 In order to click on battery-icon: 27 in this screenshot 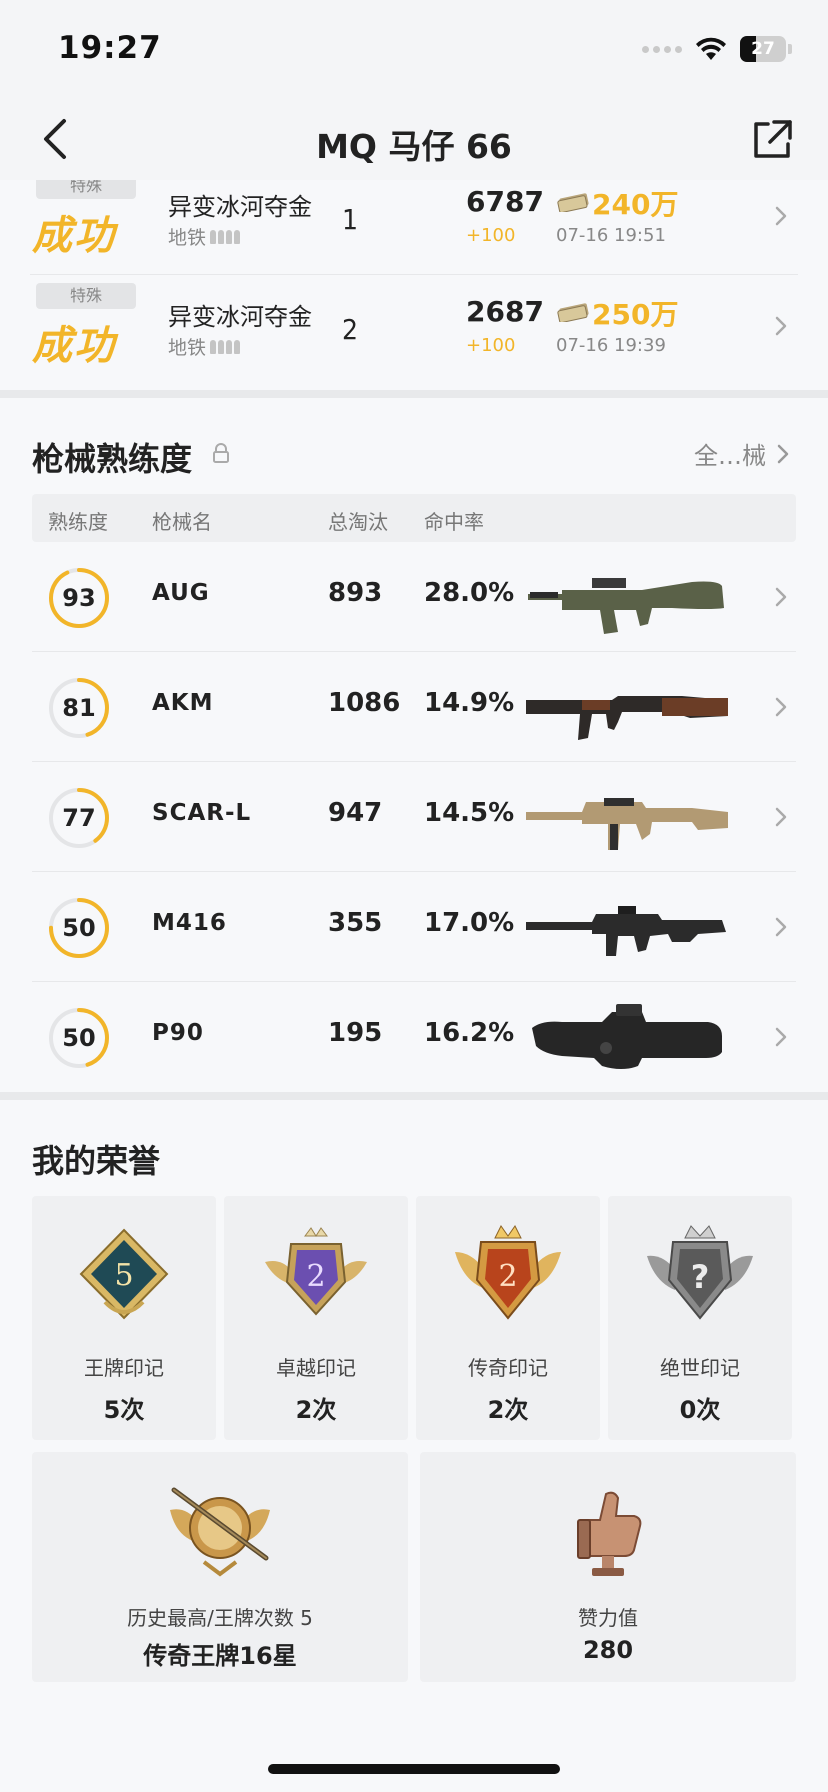, I will do `click(763, 49)`.